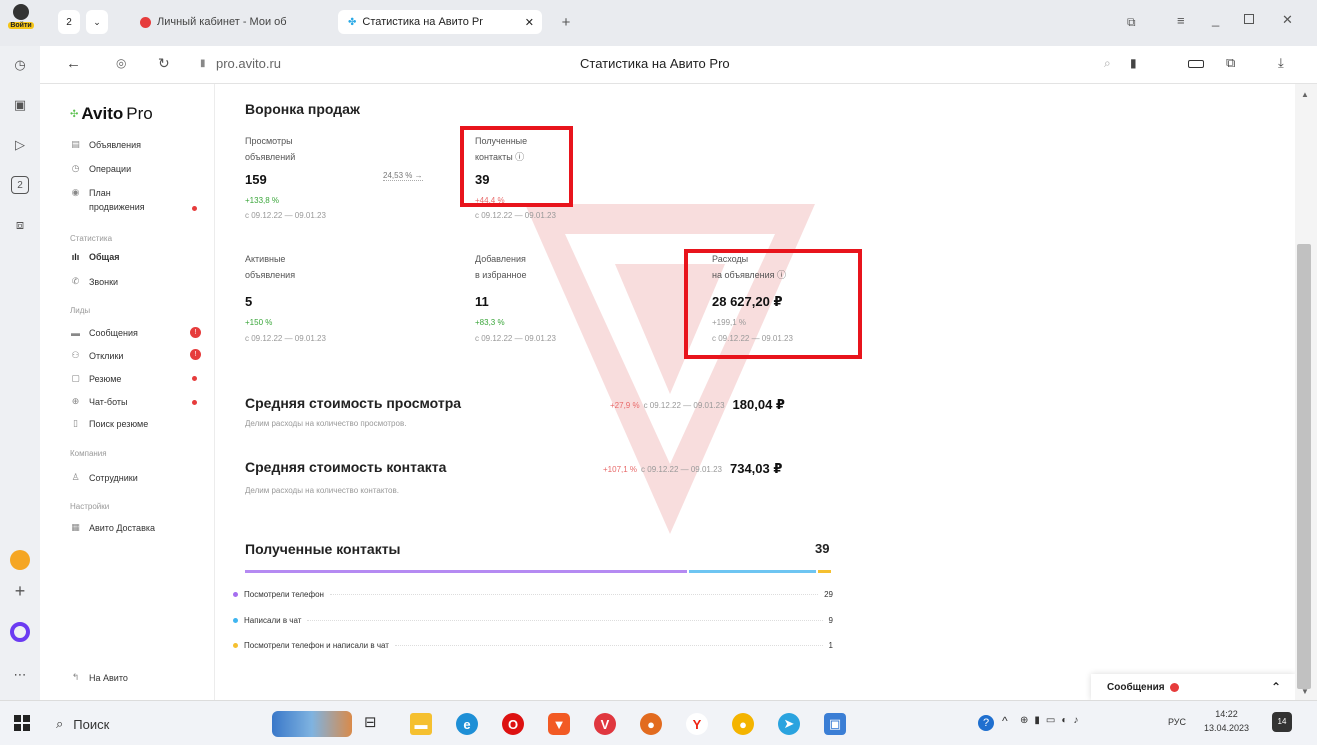  I want to click on yandex-app-icon, so click(20, 560).